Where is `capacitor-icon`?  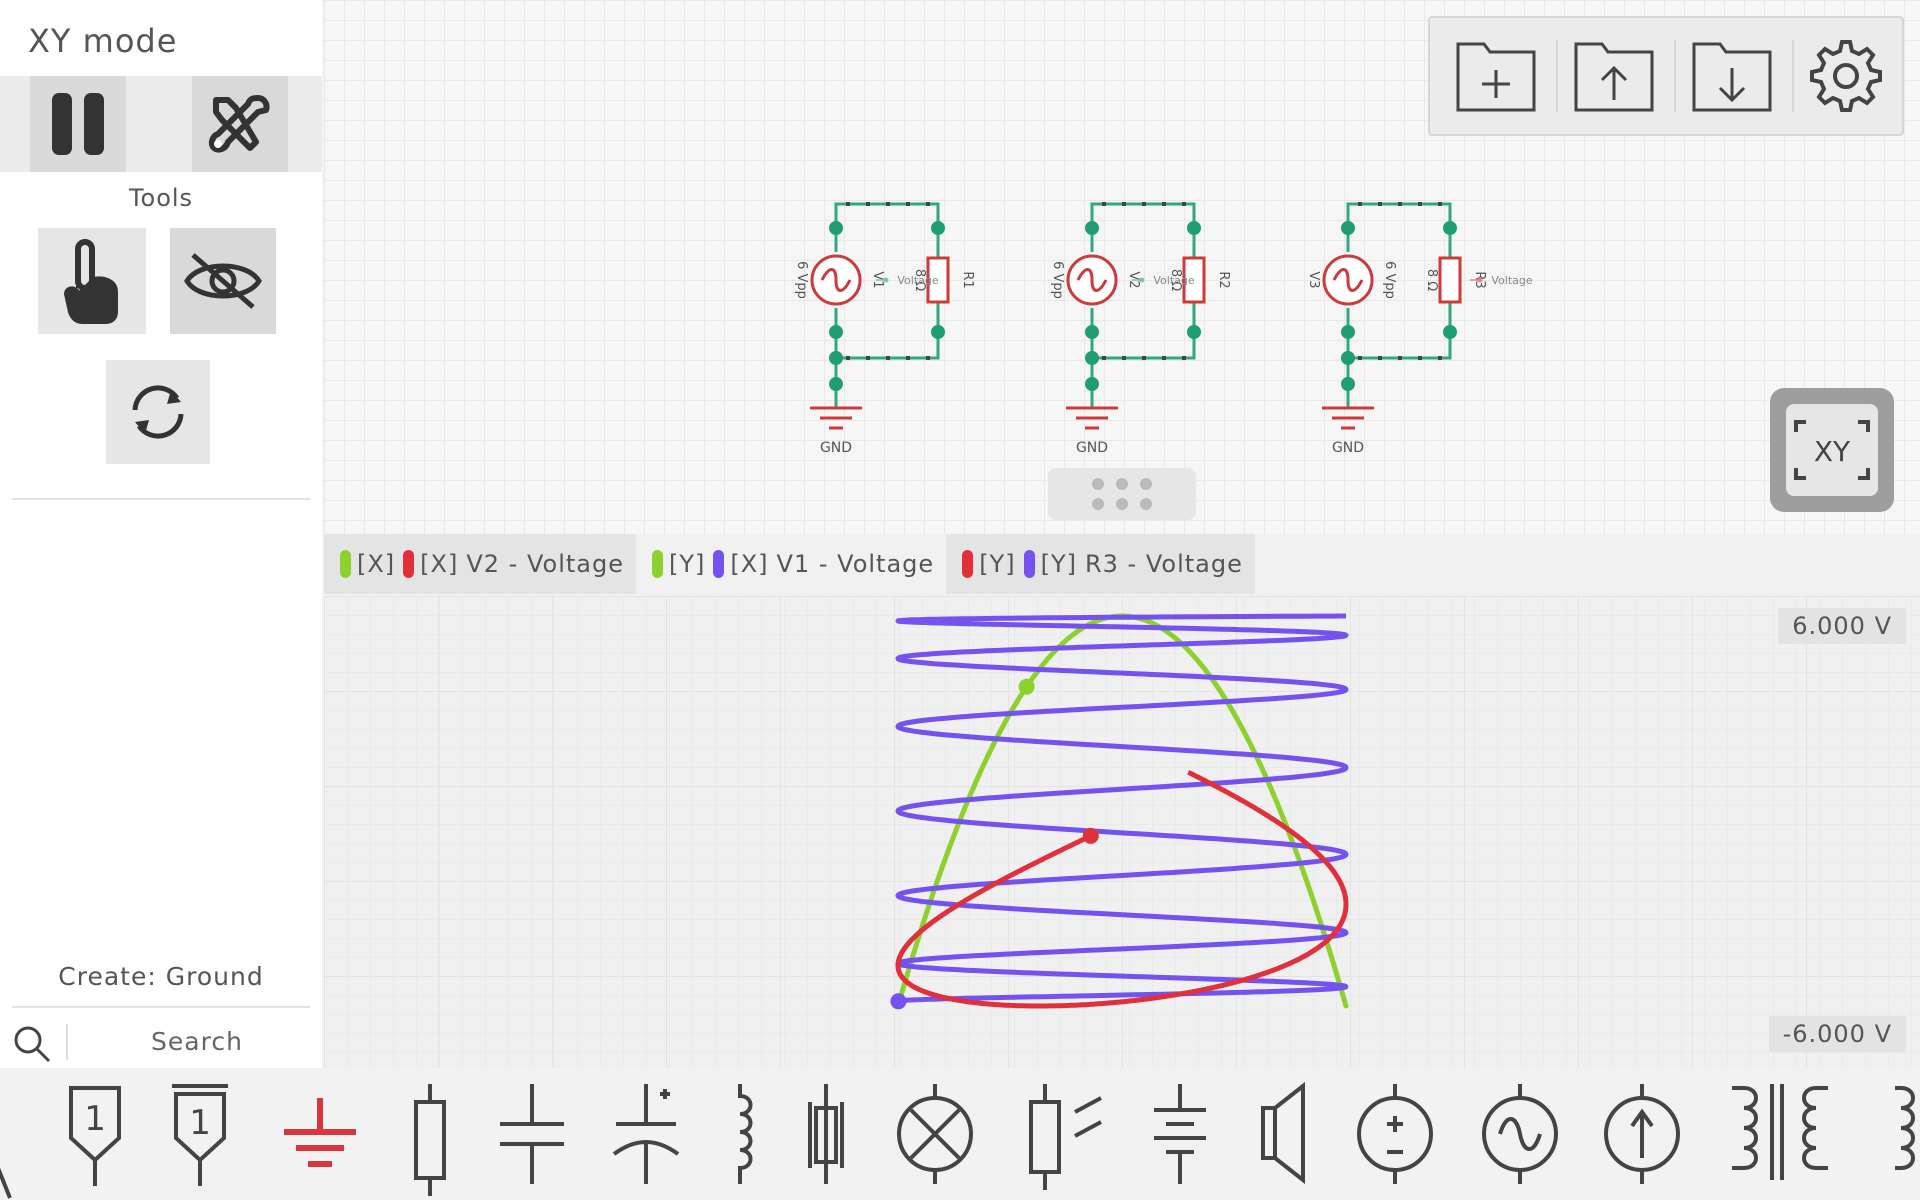 capacitor-icon is located at coordinates (532, 1134).